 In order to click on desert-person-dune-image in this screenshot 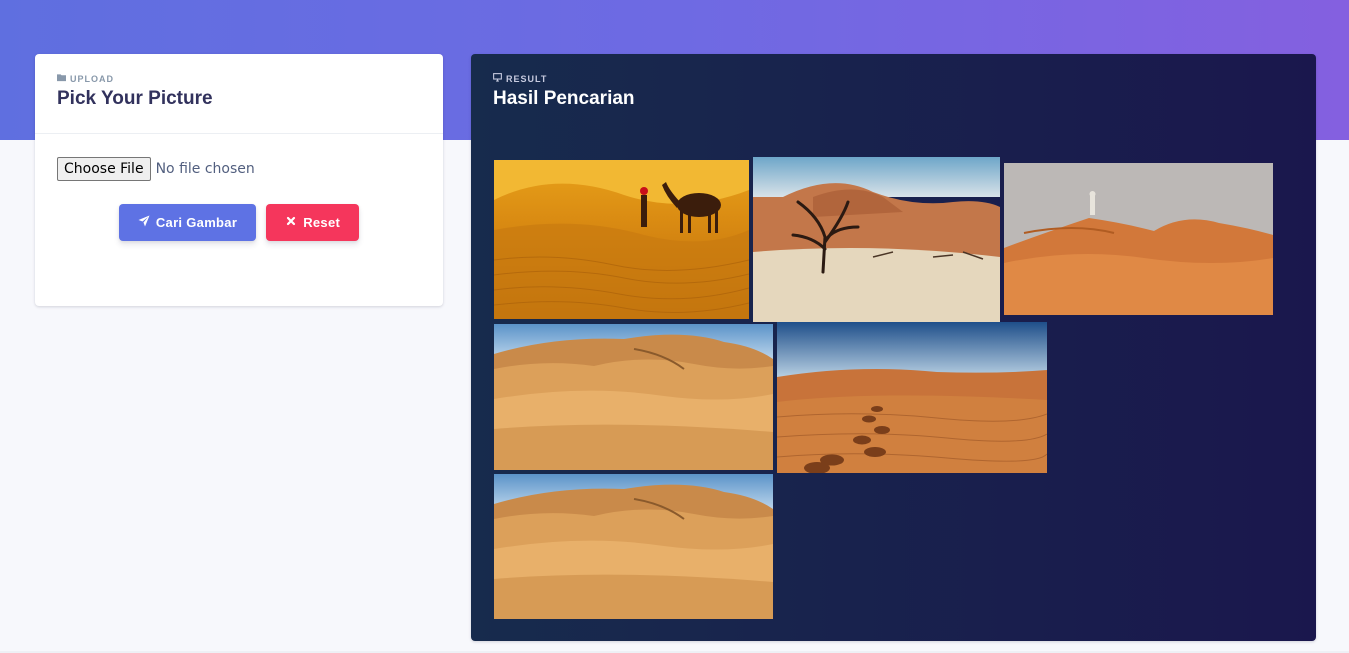, I will do `click(1138, 239)`.